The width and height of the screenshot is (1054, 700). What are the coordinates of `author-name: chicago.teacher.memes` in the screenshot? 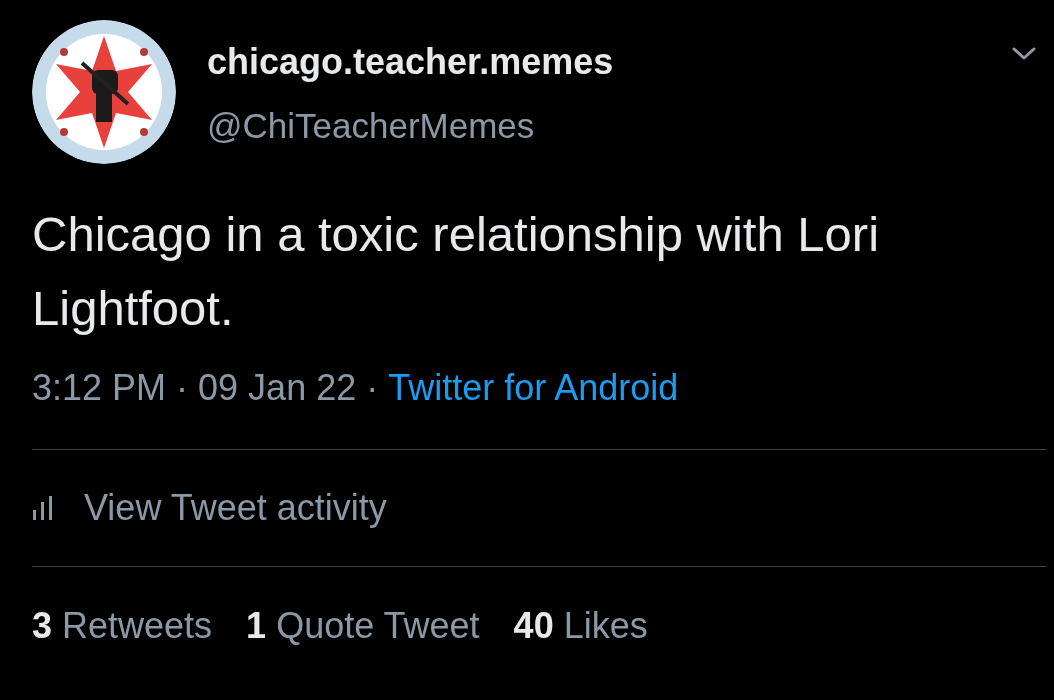 It's located at (609, 62).